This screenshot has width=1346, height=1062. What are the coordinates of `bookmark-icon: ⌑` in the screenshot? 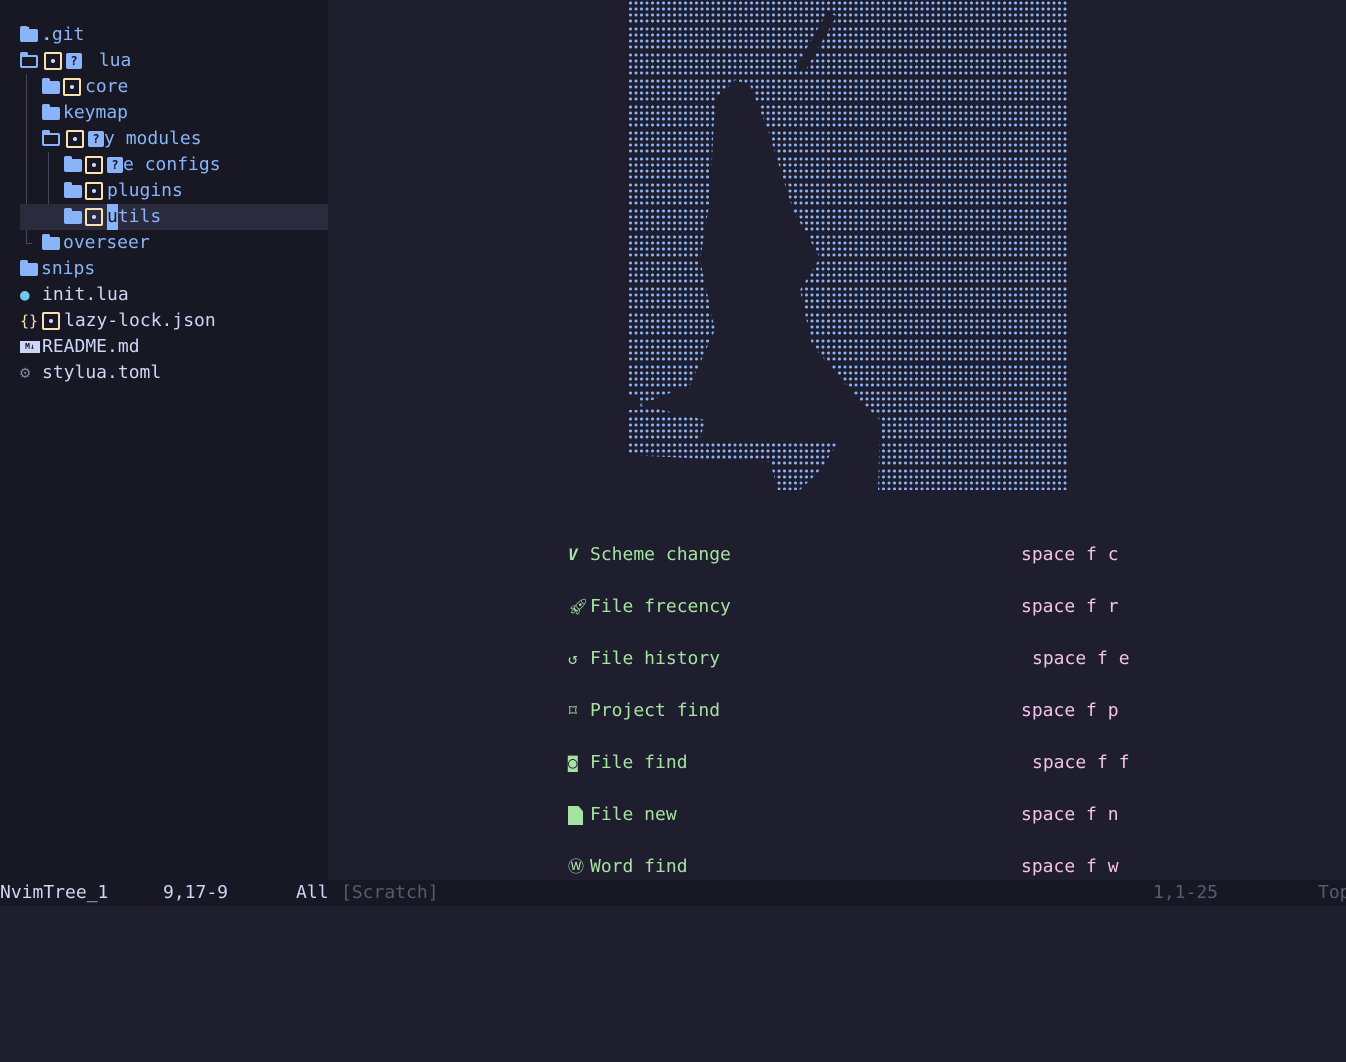 It's located at (573, 710).